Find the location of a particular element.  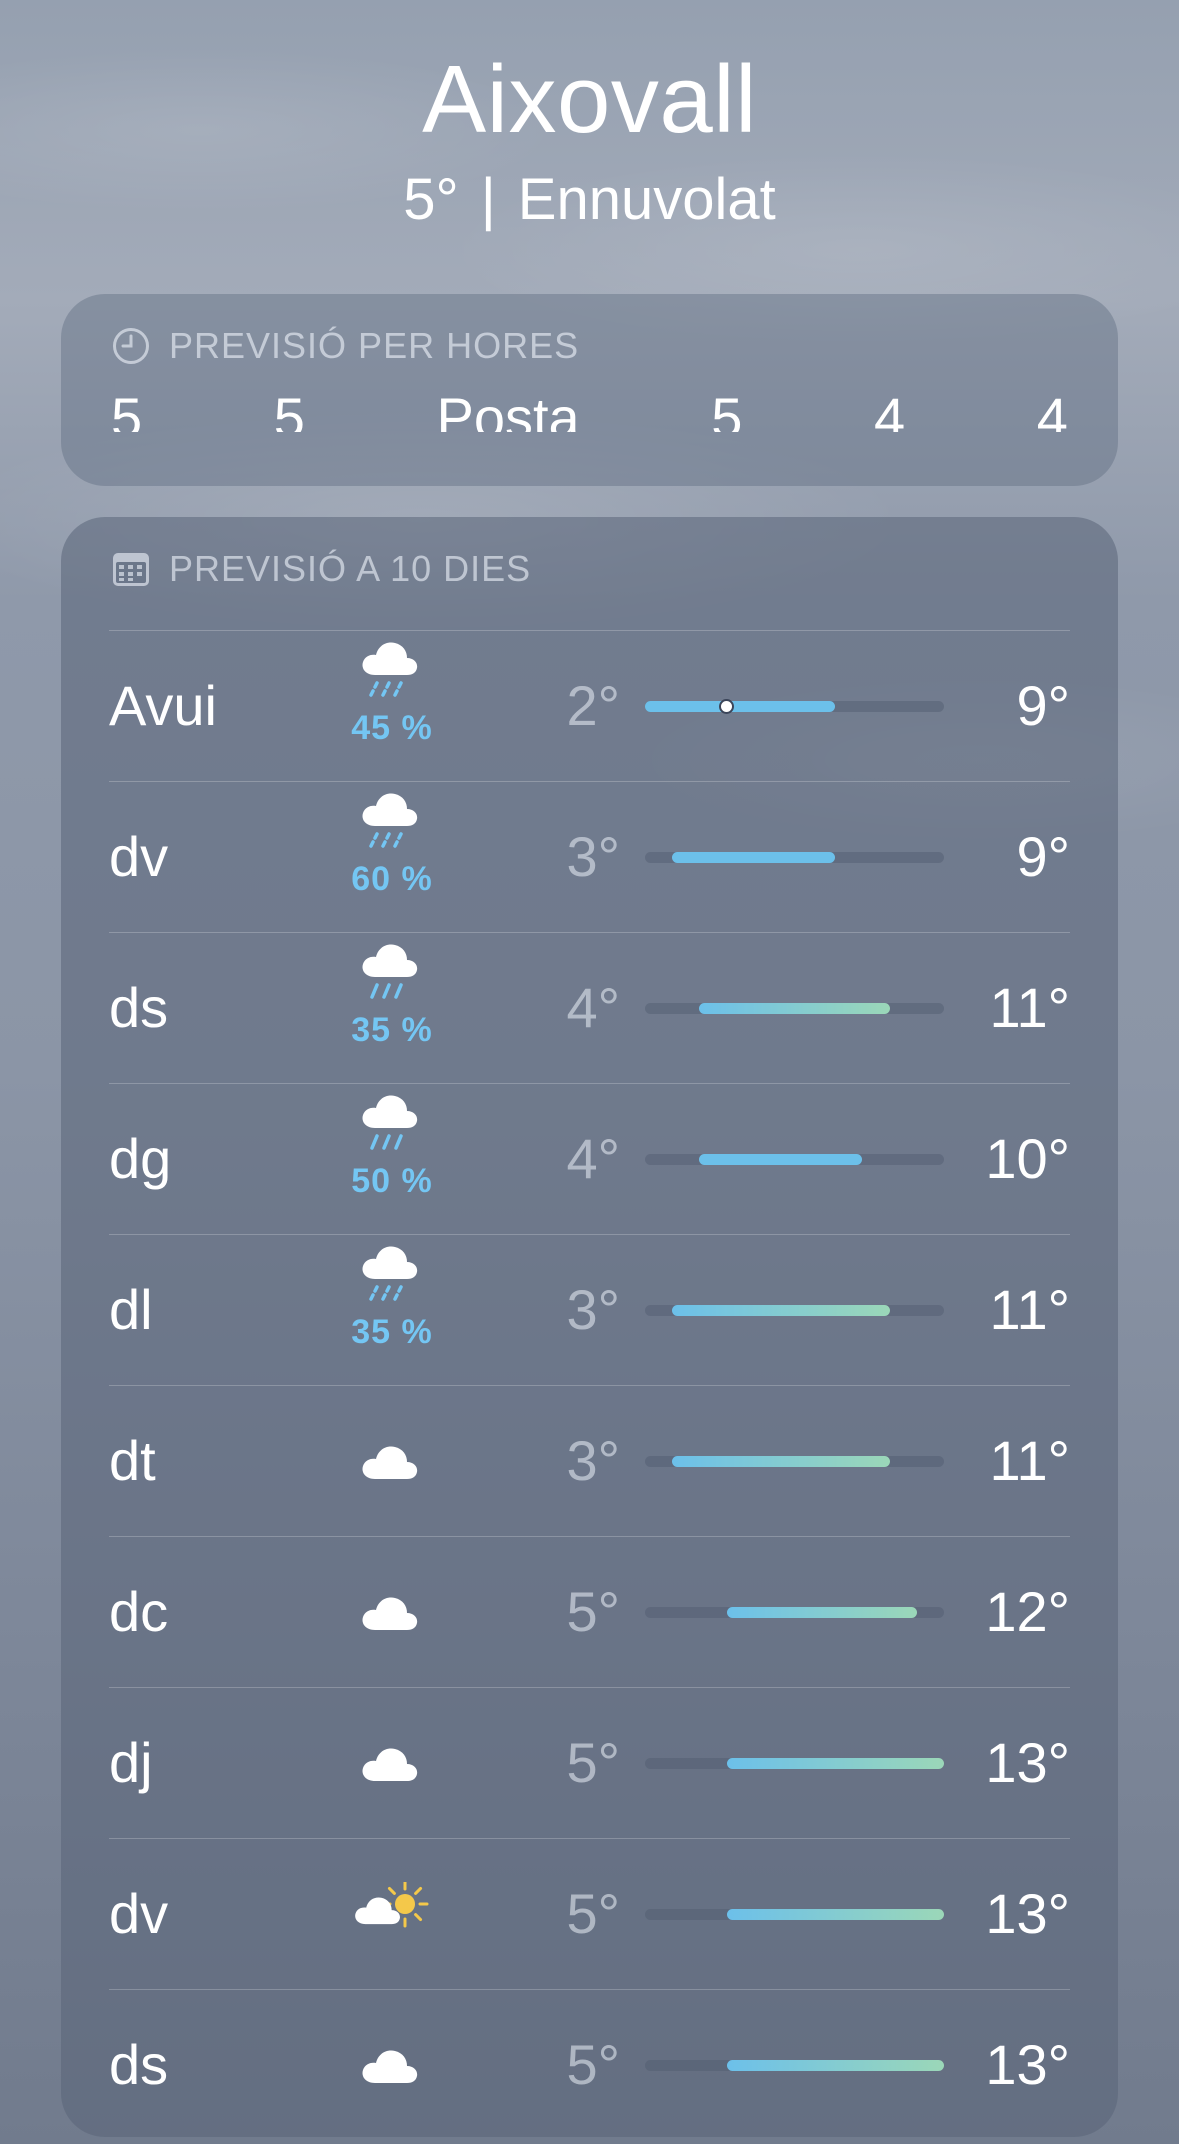

cloud-sun-icon is located at coordinates (392, 1905).